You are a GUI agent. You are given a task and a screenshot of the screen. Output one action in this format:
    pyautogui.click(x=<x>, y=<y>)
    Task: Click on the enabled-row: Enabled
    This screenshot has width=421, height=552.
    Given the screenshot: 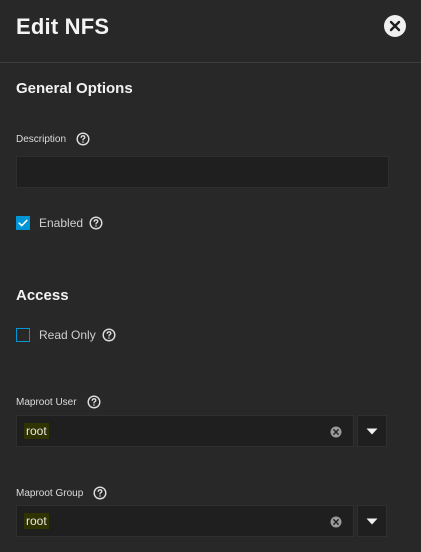 What is the action you would take?
    pyautogui.click(x=59, y=223)
    